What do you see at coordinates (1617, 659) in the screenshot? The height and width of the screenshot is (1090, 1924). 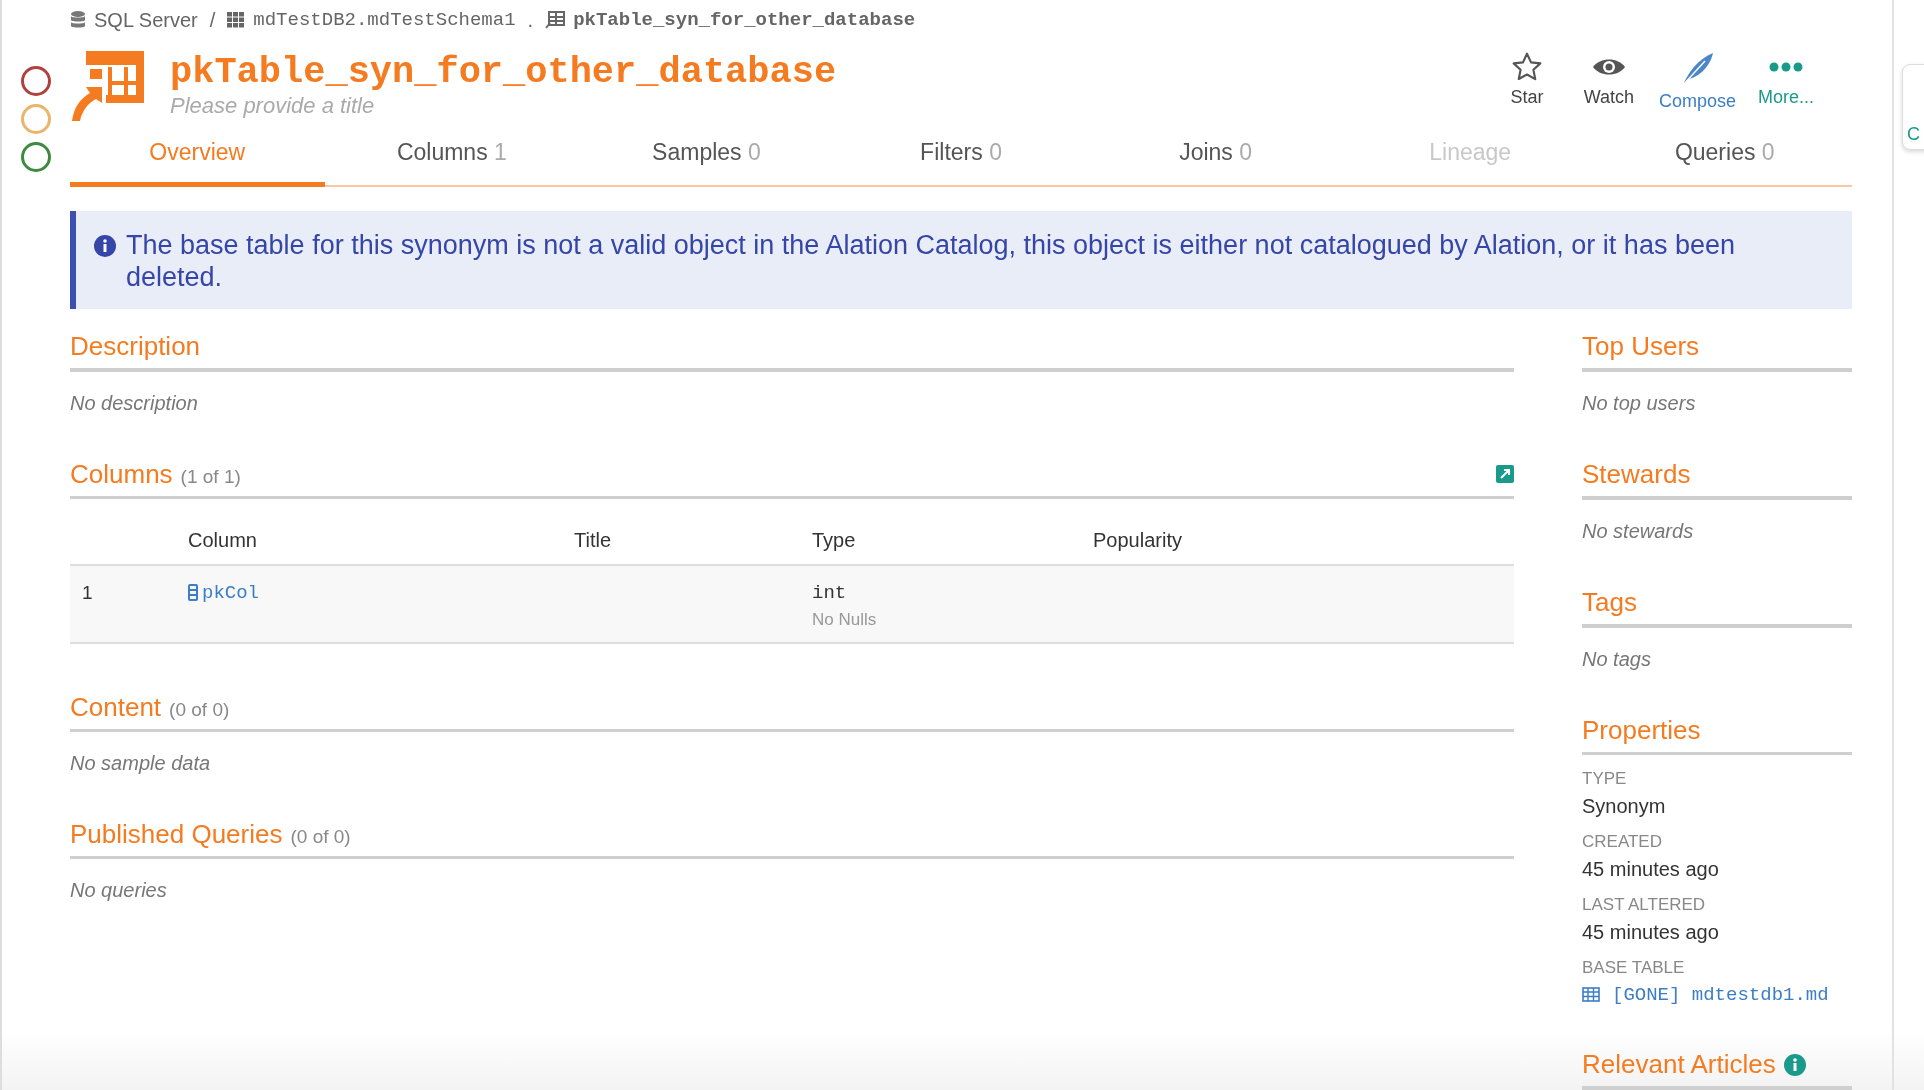 I see `empty-message: No tags` at bounding box center [1617, 659].